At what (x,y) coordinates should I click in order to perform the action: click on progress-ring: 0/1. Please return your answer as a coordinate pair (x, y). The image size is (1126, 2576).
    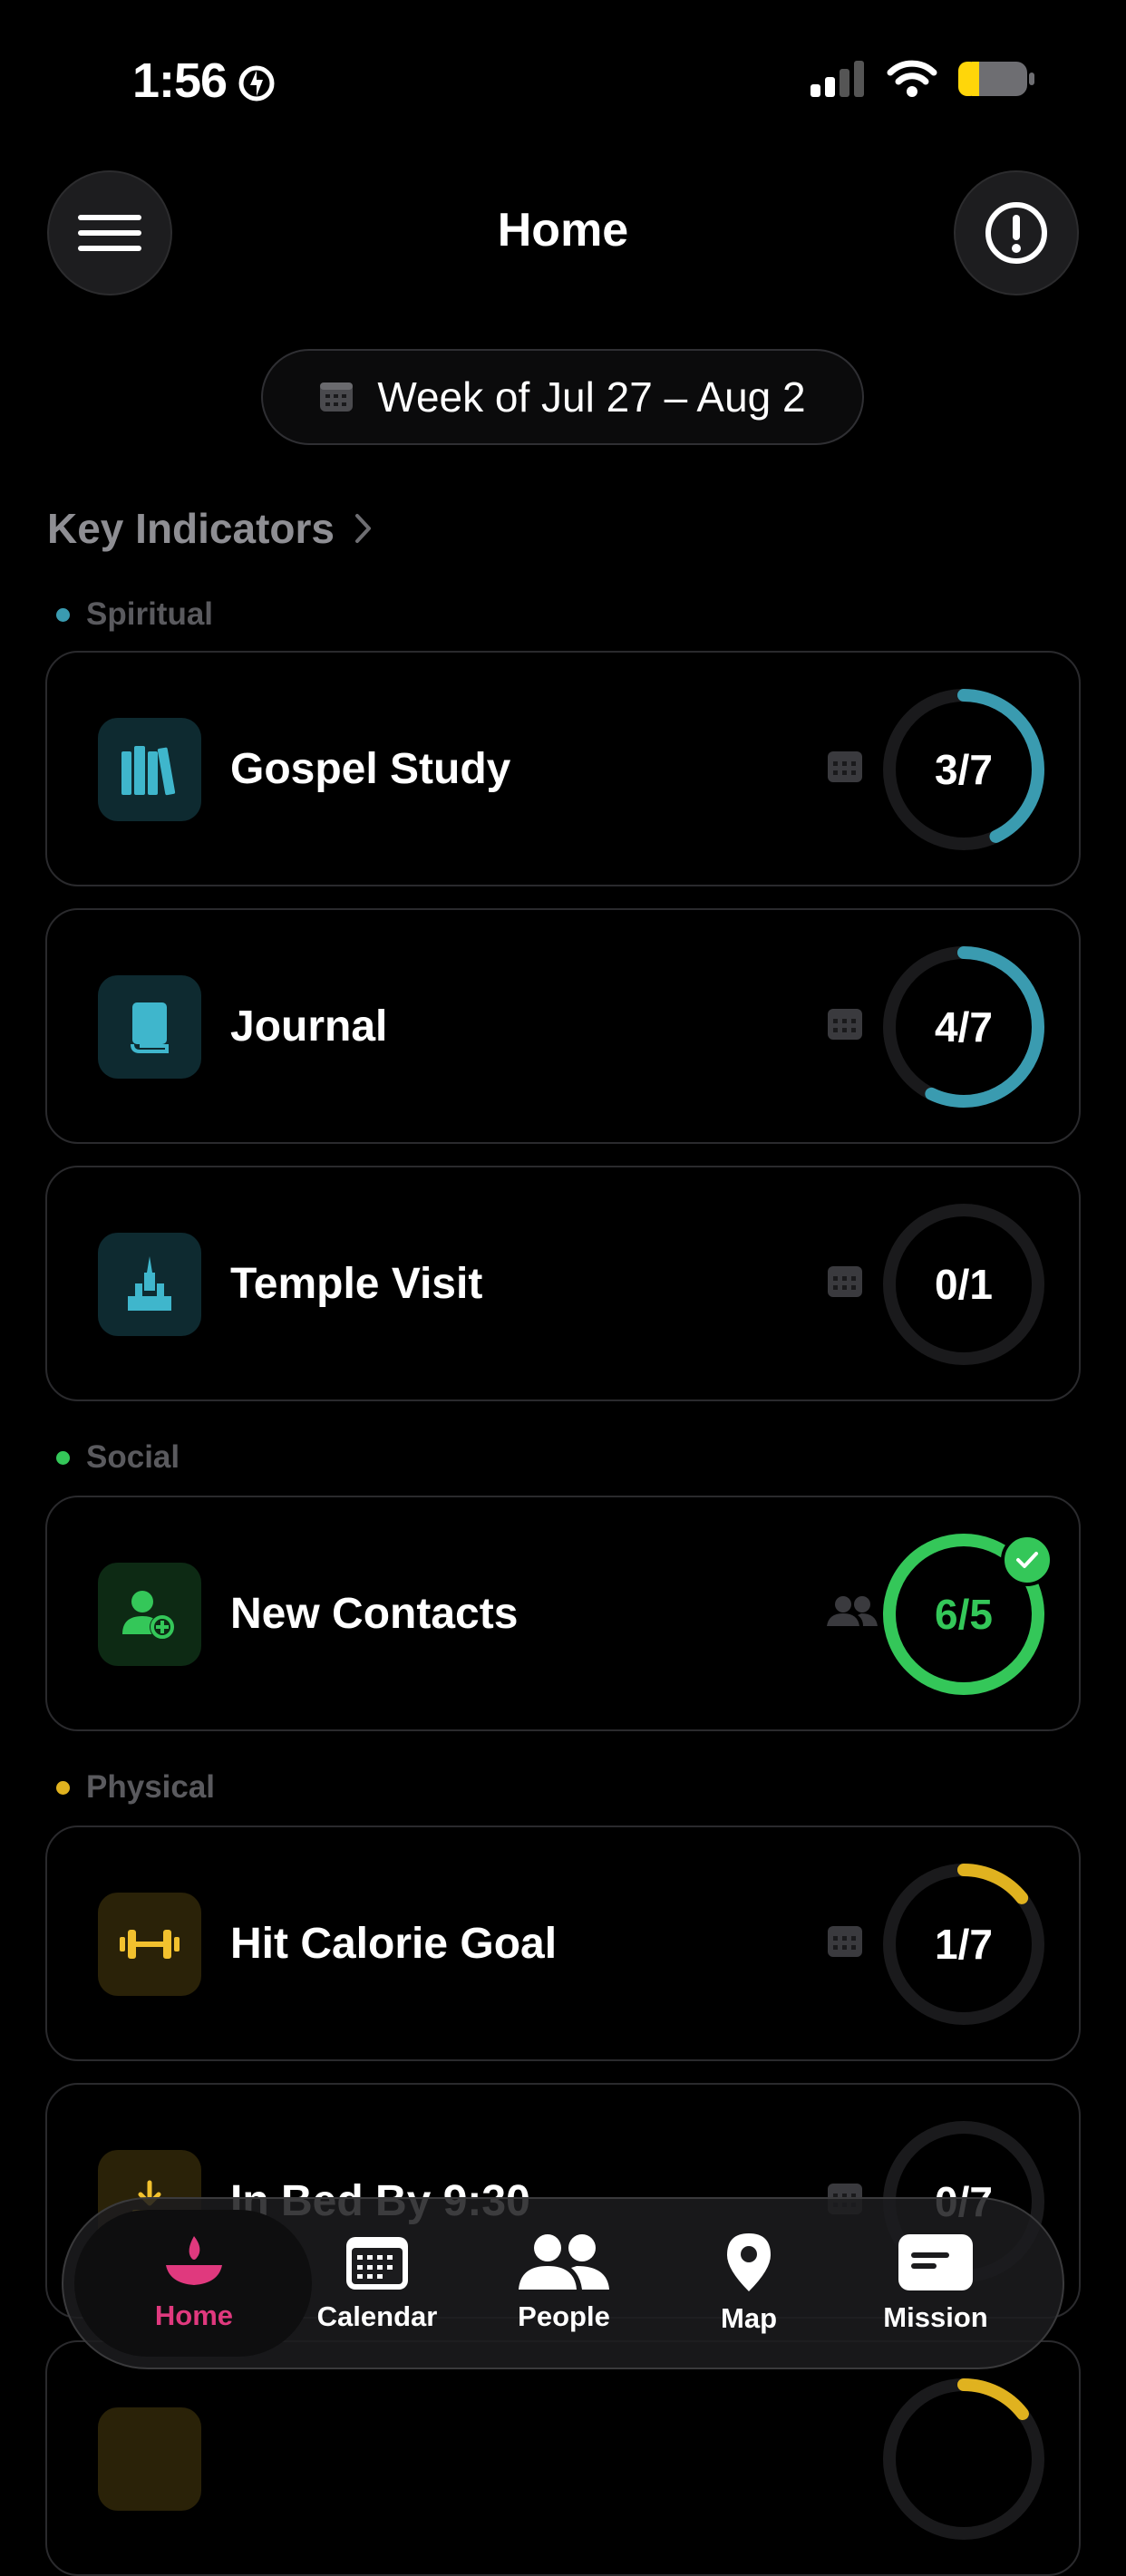
    Looking at the image, I should click on (963, 1284).